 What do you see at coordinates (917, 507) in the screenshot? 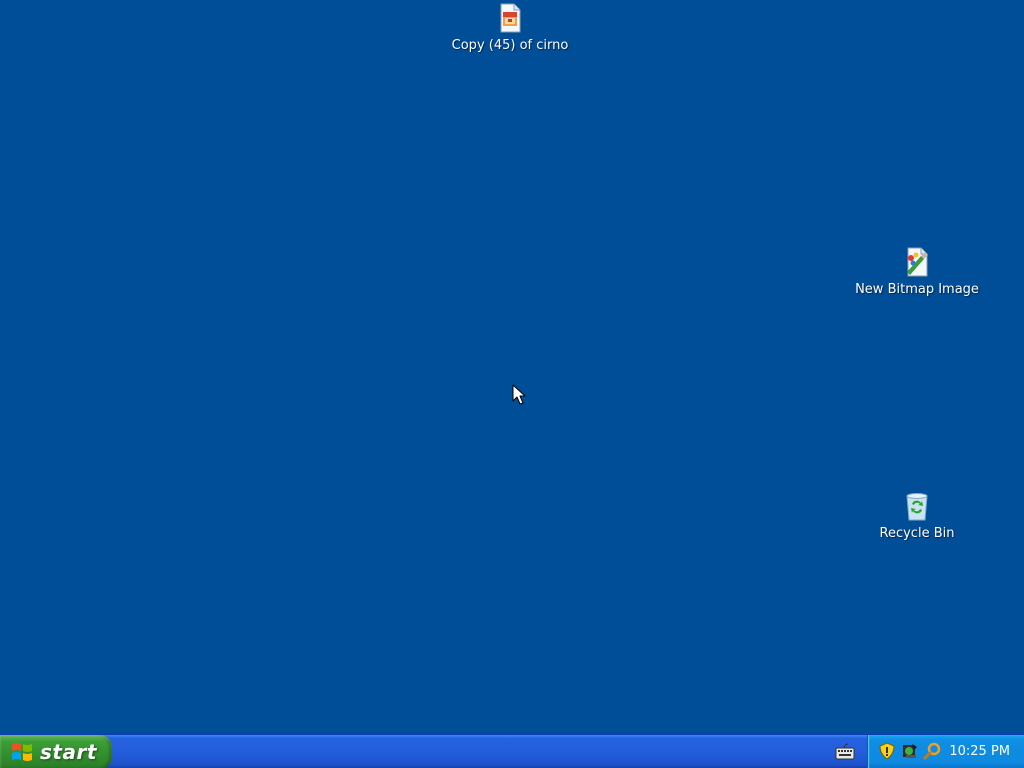
I see `recycle-bin-icon` at bounding box center [917, 507].